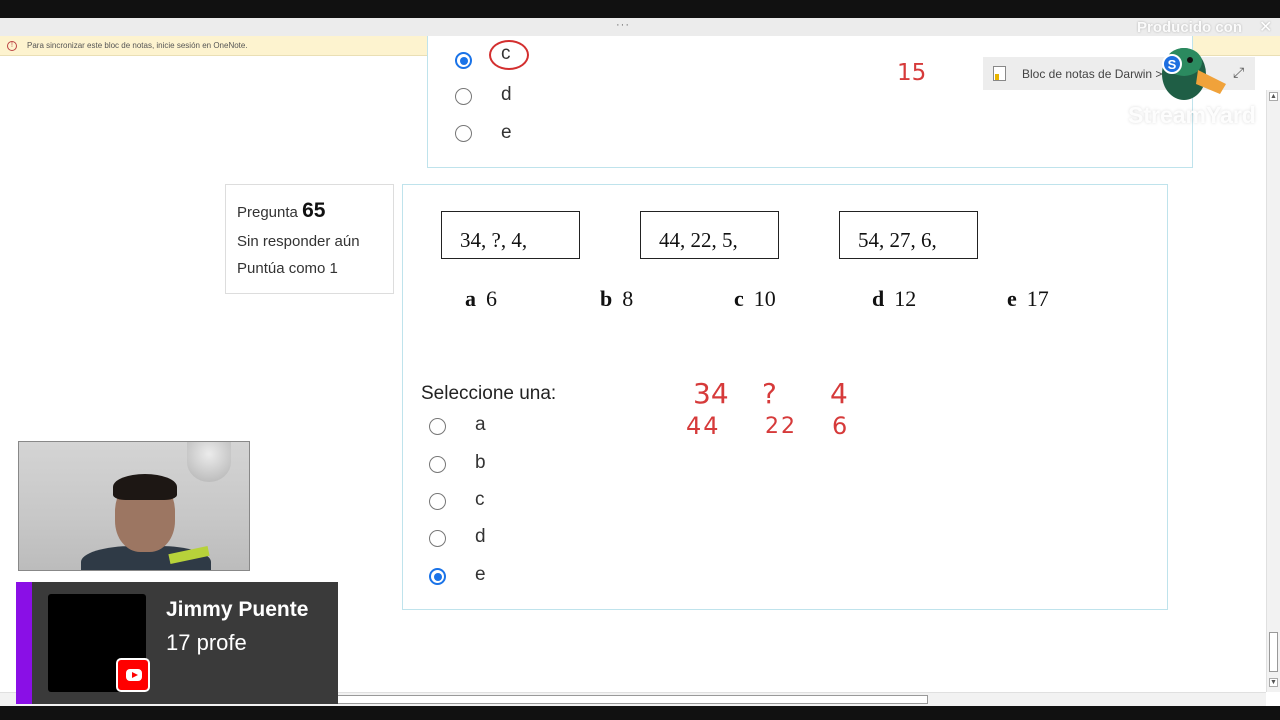 The image size is (1280, 720). I want to click on question-score: Puntúa como 1, so click(287, 268).